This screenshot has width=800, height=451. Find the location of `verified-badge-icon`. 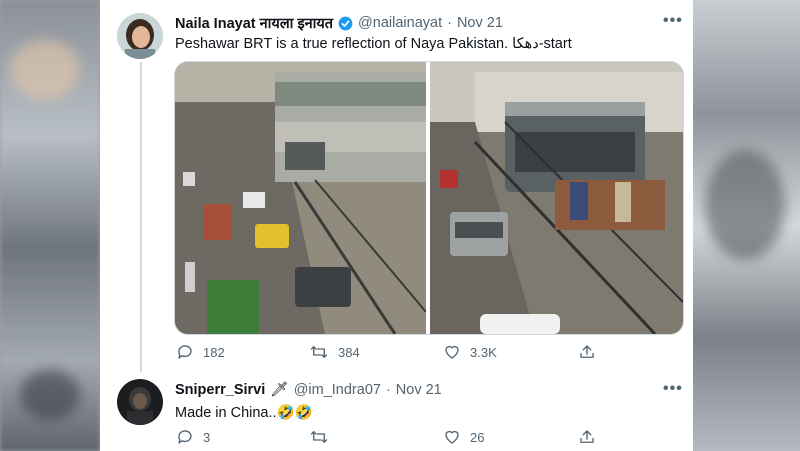

verified-badge-icon is located at coordinates (345, 23).